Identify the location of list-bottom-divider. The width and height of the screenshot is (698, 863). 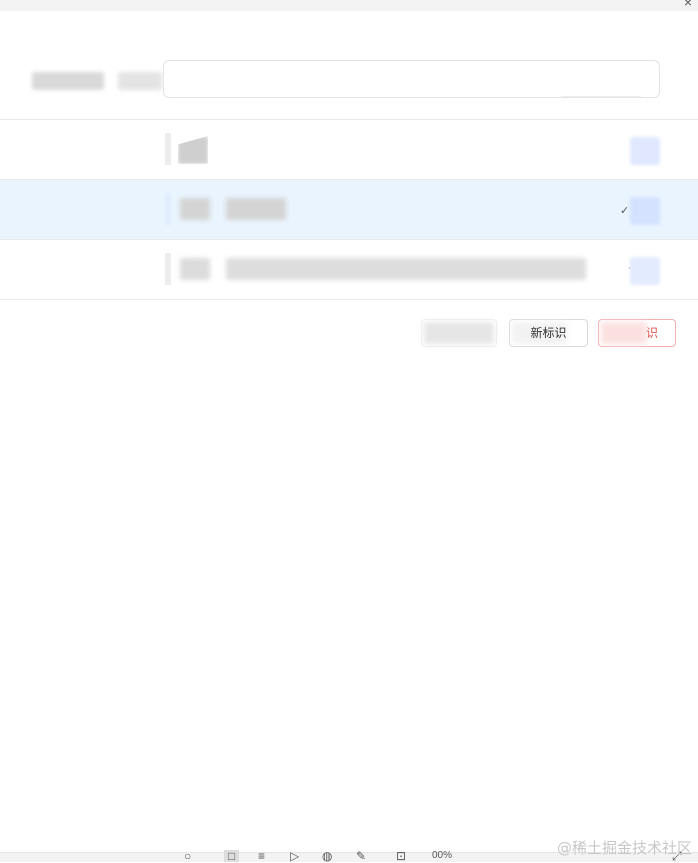
(349, 299).